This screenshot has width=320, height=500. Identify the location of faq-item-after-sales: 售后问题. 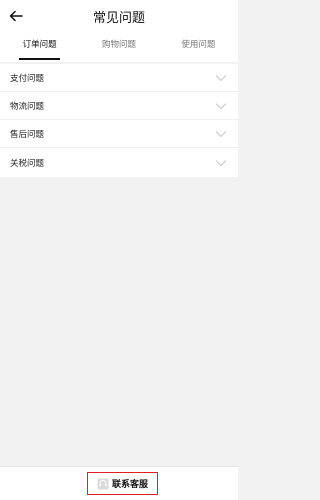
(119, 134).